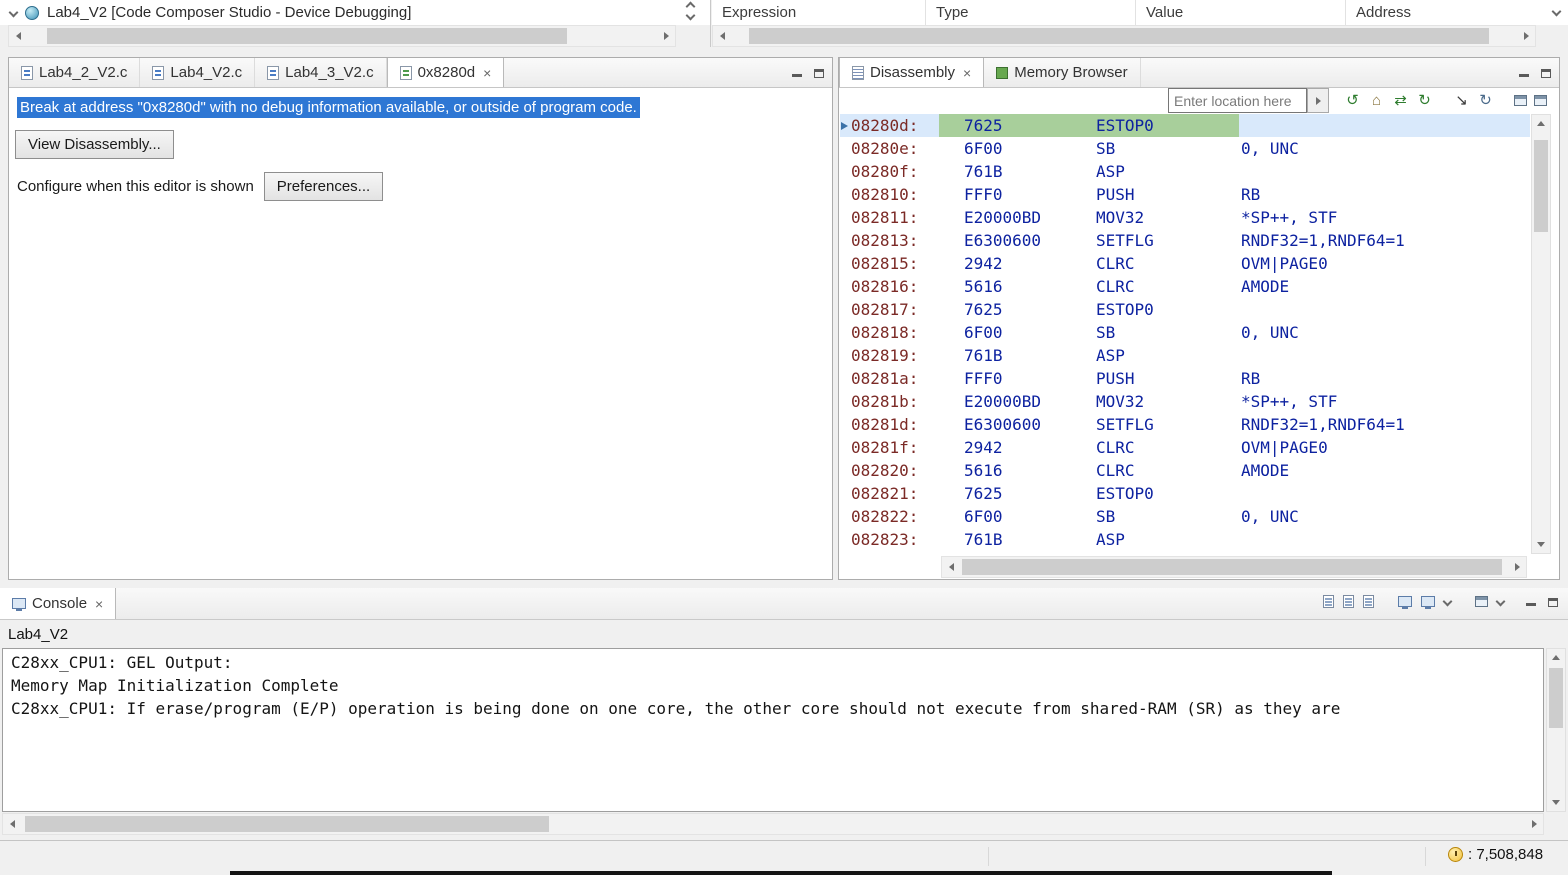 This screenshot has height=875, width=1568. I want to click on pin-console-icon, so click(1405, 602).